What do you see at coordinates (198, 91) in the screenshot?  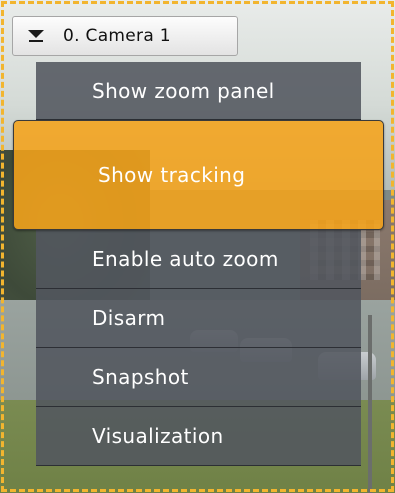 I see `menu-item-show-zoom-panel: Show zoom panel` at bounding box center [198, 91].